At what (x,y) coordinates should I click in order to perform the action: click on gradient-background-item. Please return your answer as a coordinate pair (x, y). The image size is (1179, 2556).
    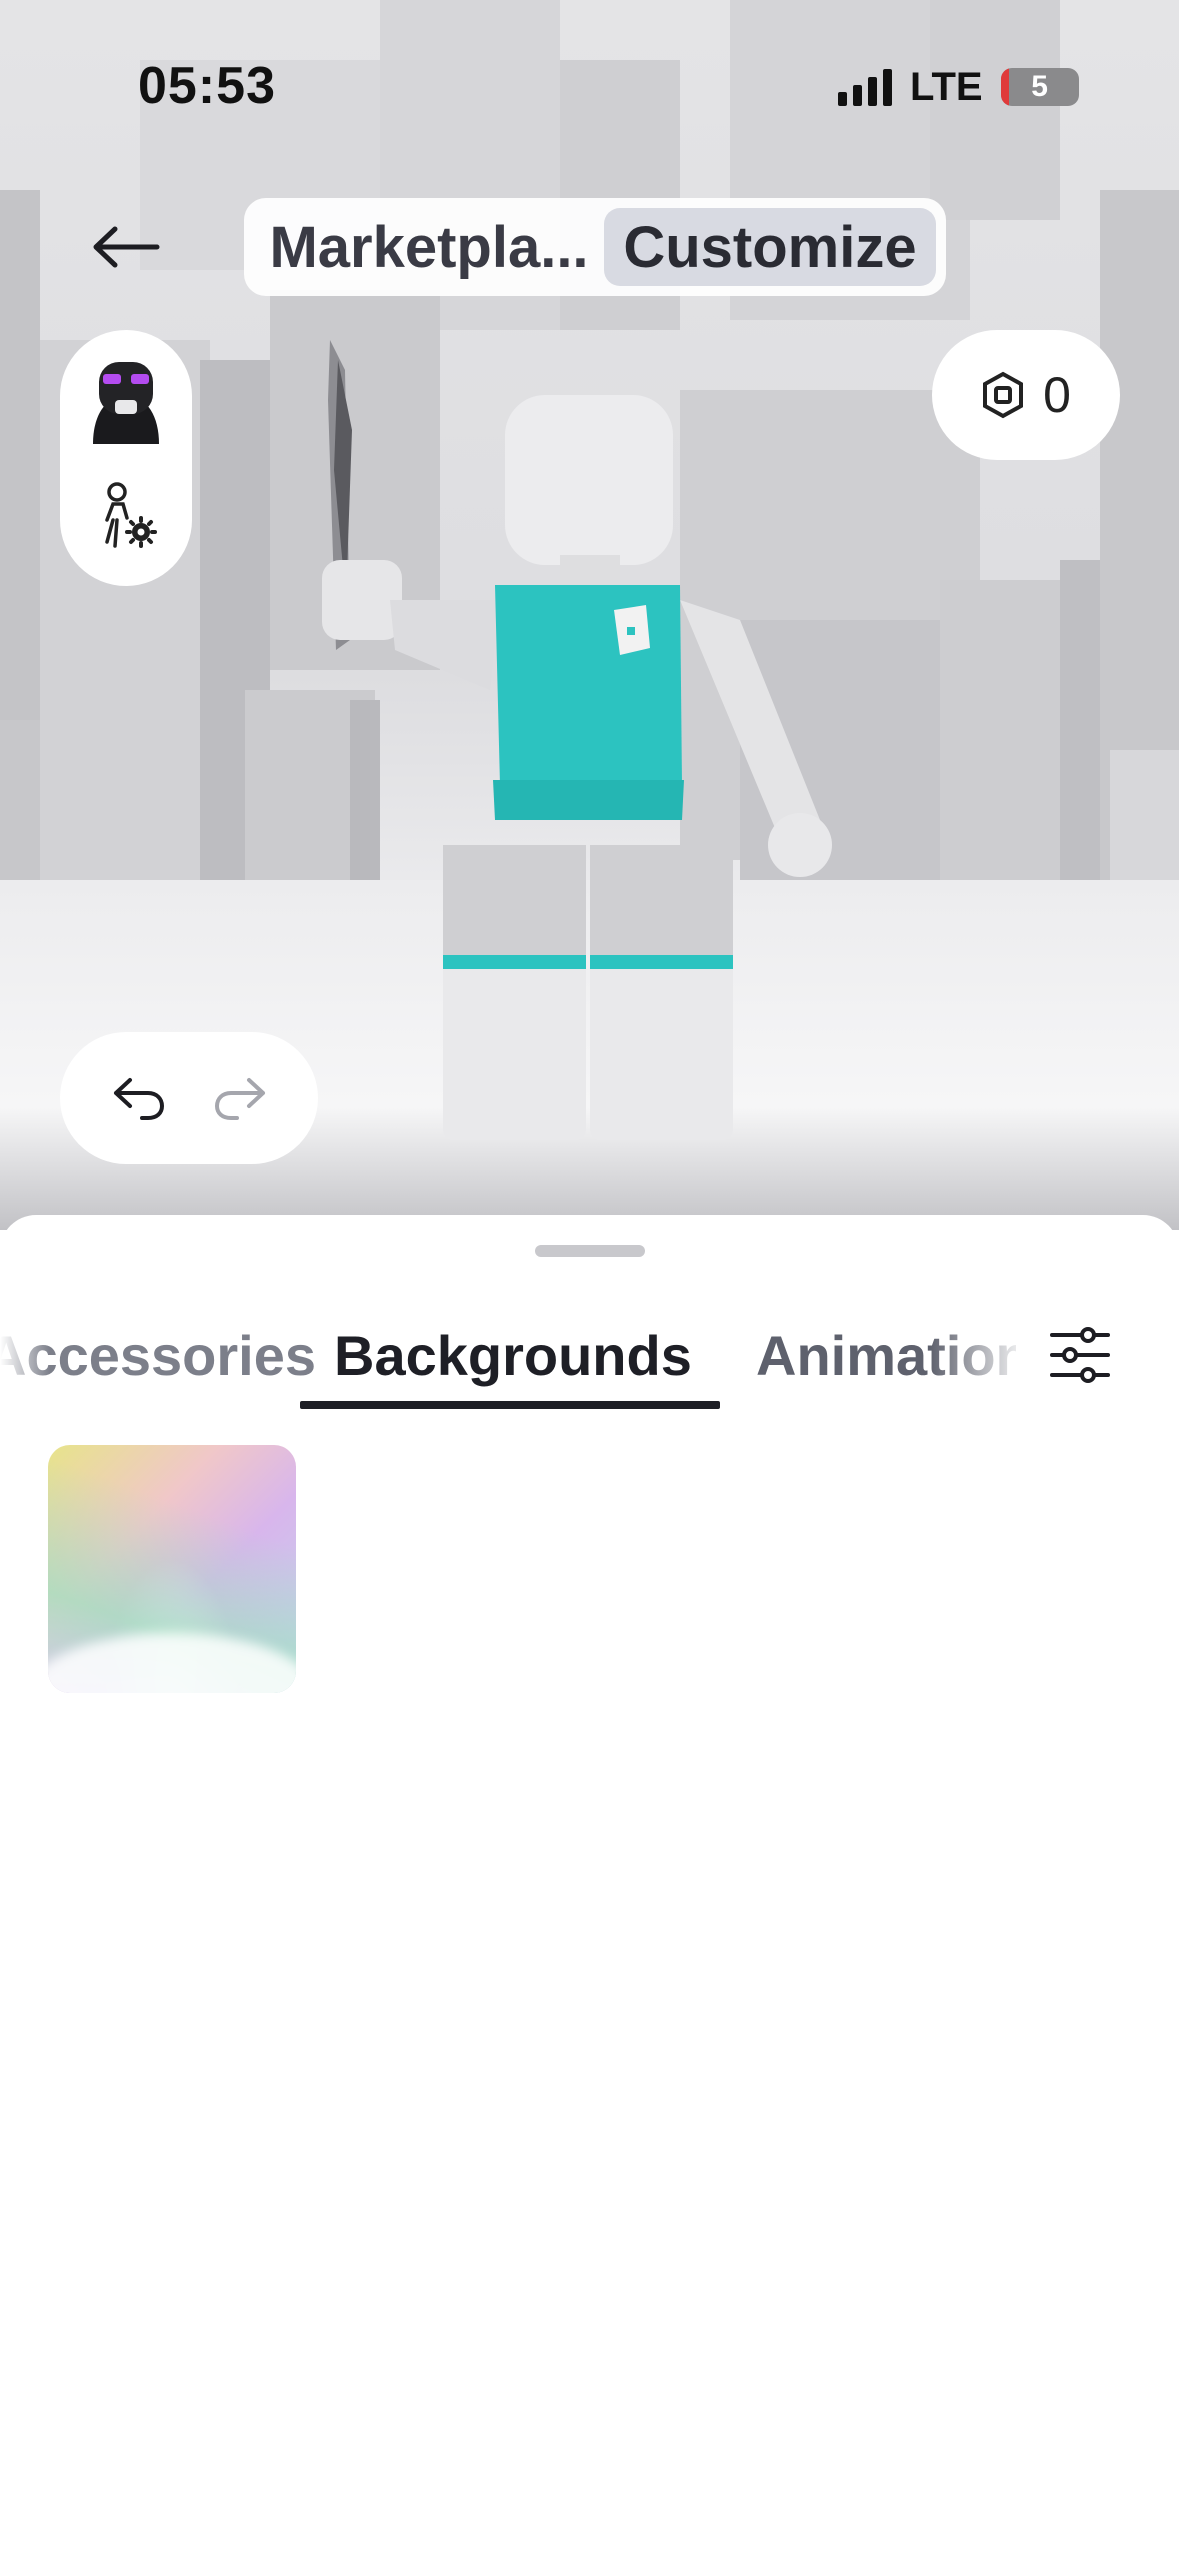
    Looking at the image, I should click on (172, 1569).